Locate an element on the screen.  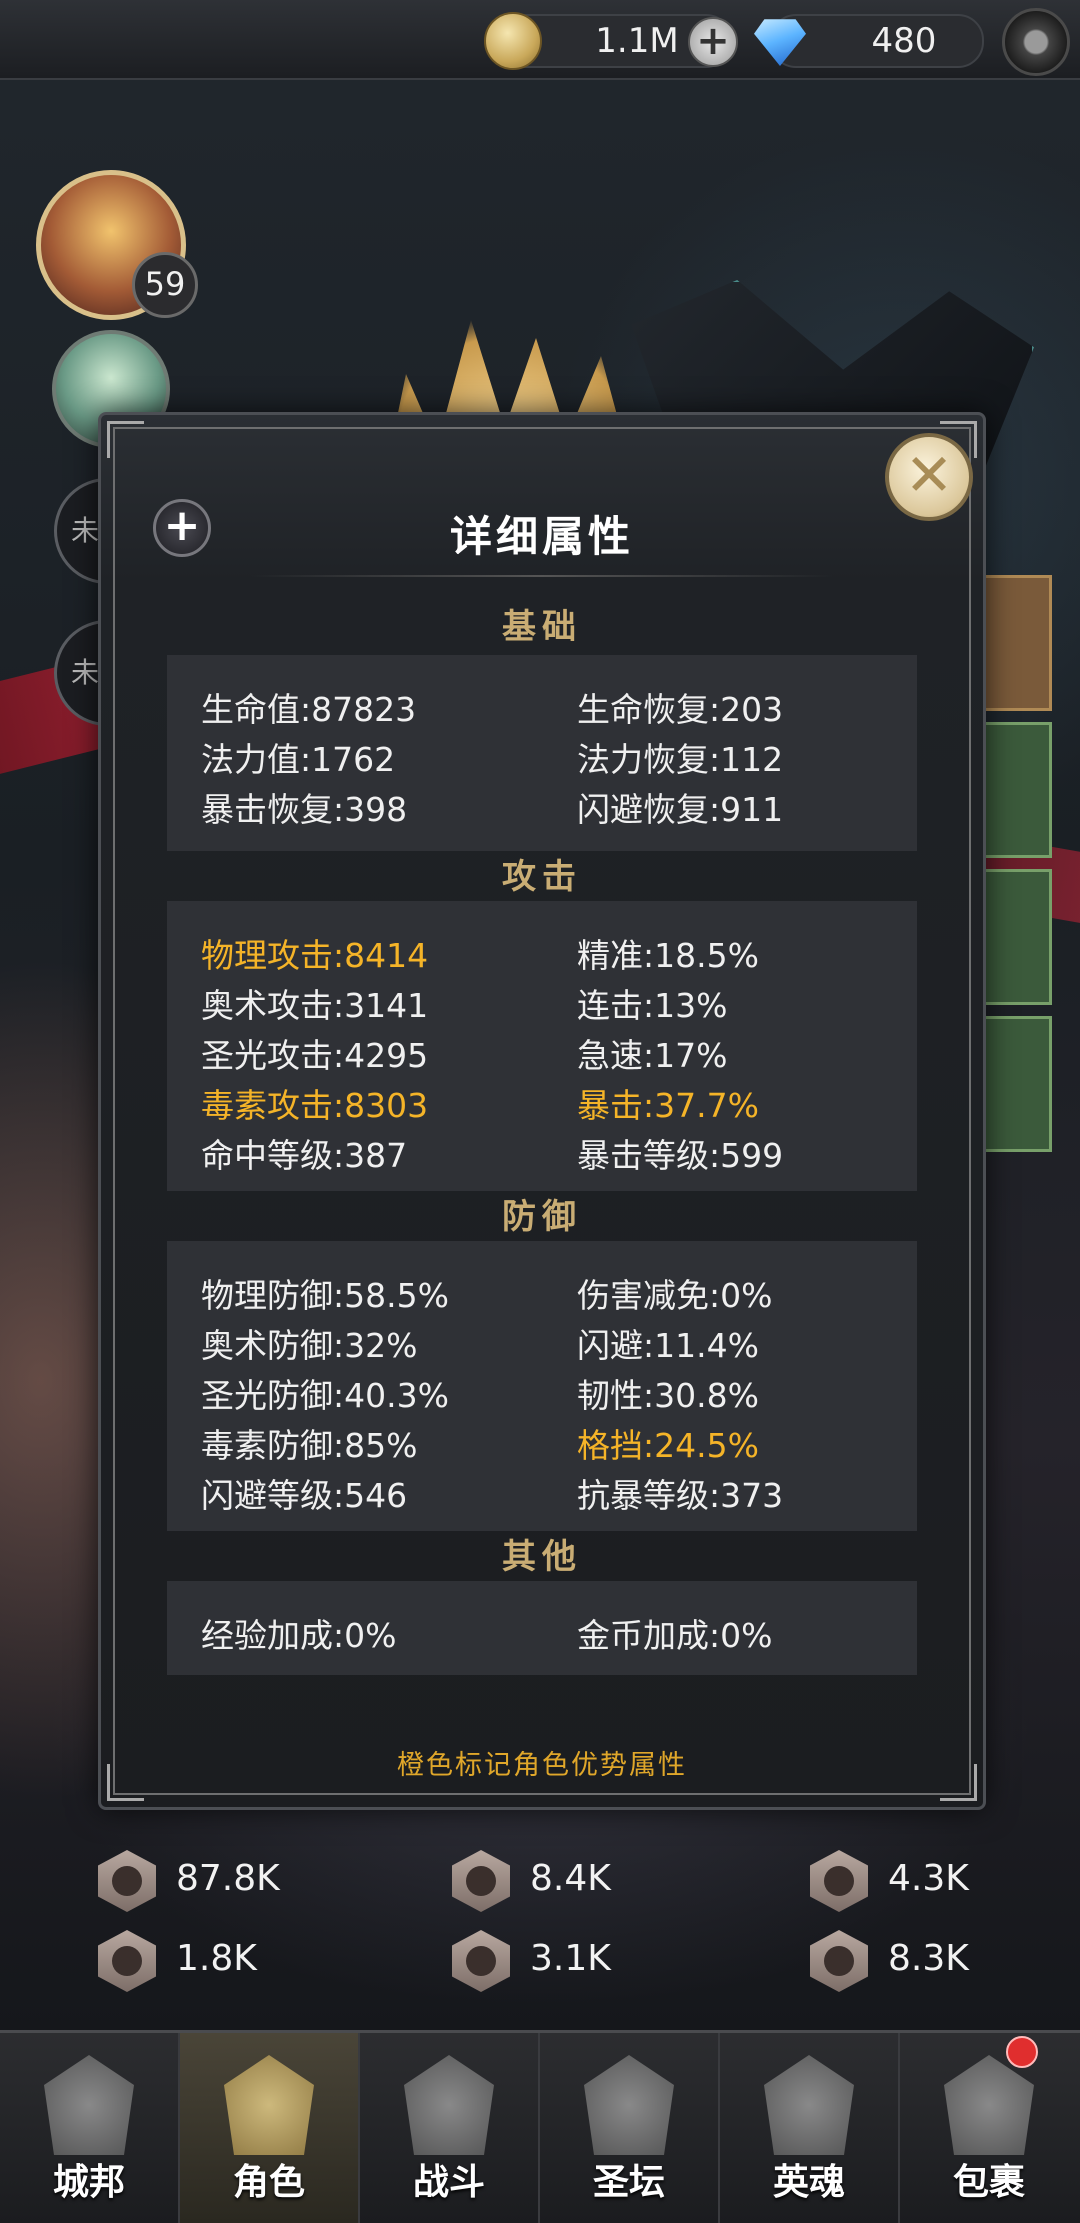
bag-icon is located at coordinates (989, 2105).